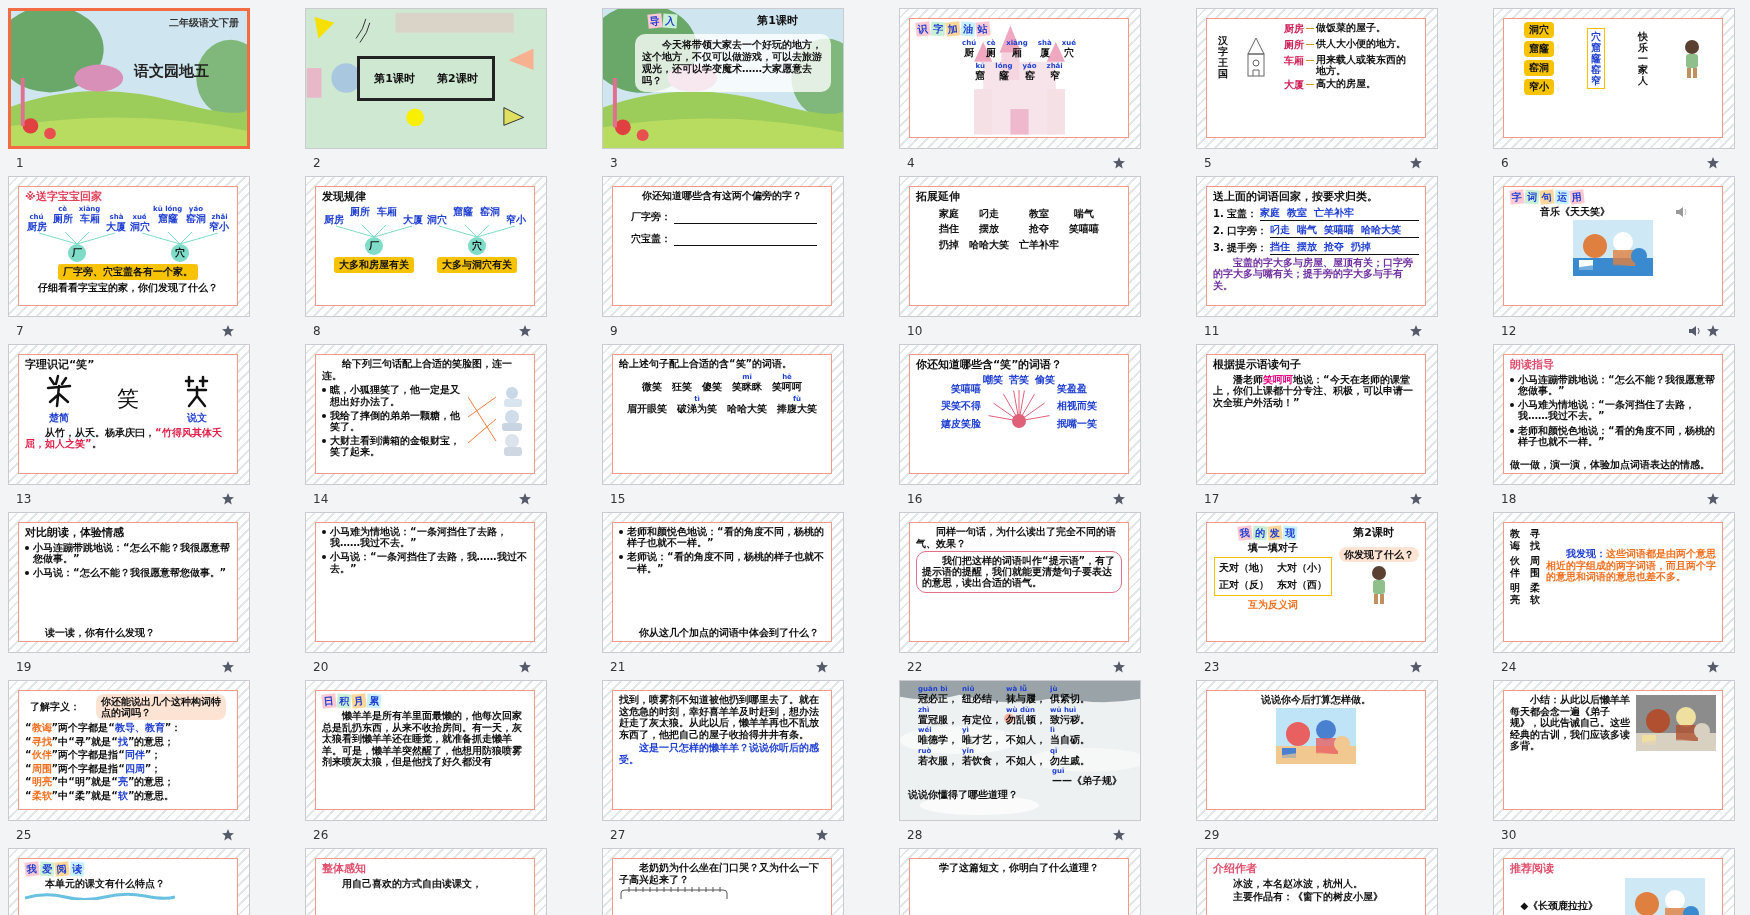 The image size is (1750, 915). What do you see at coordinates (982, 740) in the screenshot?
I see `verse-text: 唯才艺，` at bounding box center [982, 740].